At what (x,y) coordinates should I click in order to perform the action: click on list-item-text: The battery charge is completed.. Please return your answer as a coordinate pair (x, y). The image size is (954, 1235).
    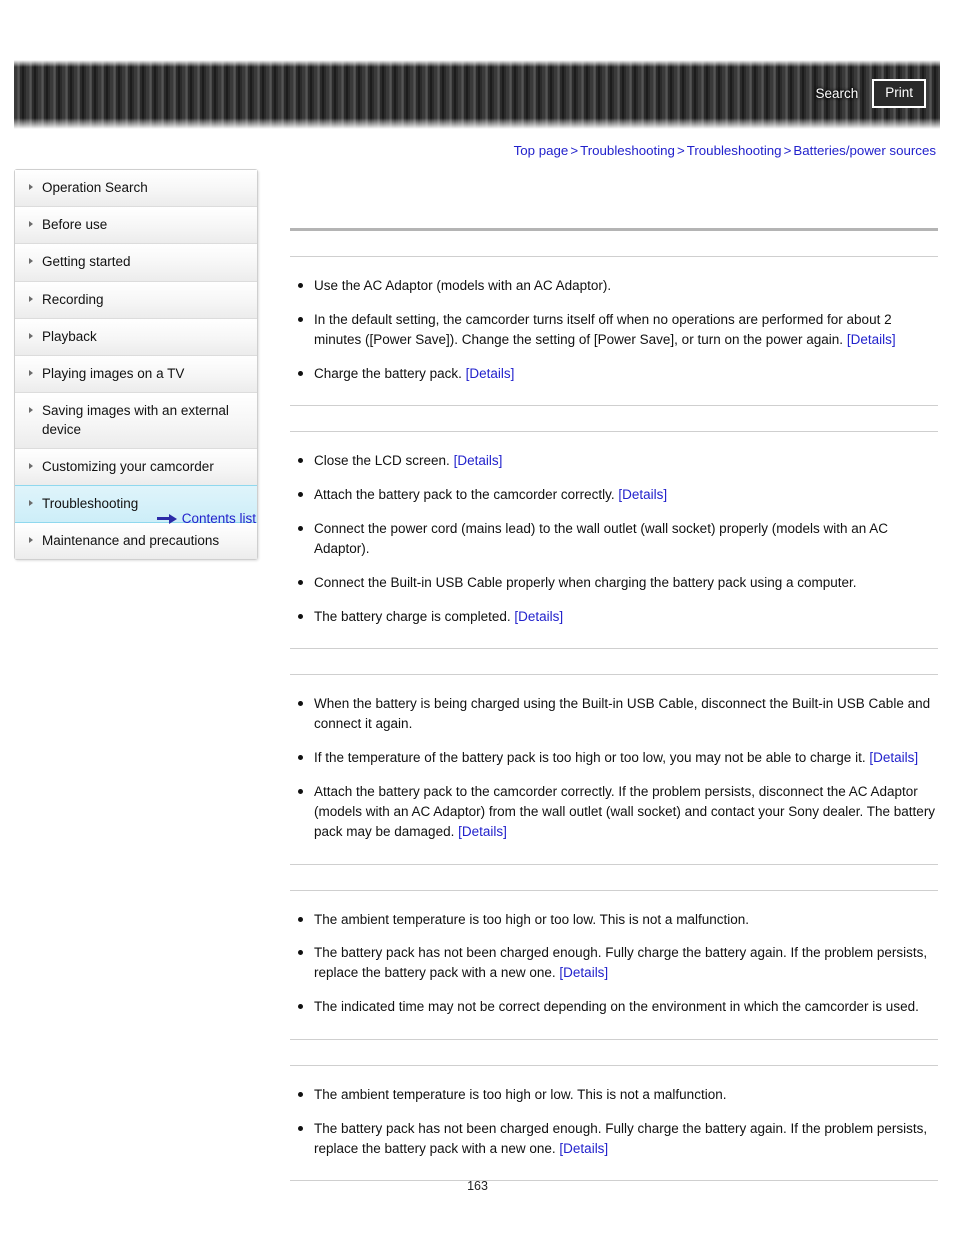
    Looking at the image, I should click on (412, 616).